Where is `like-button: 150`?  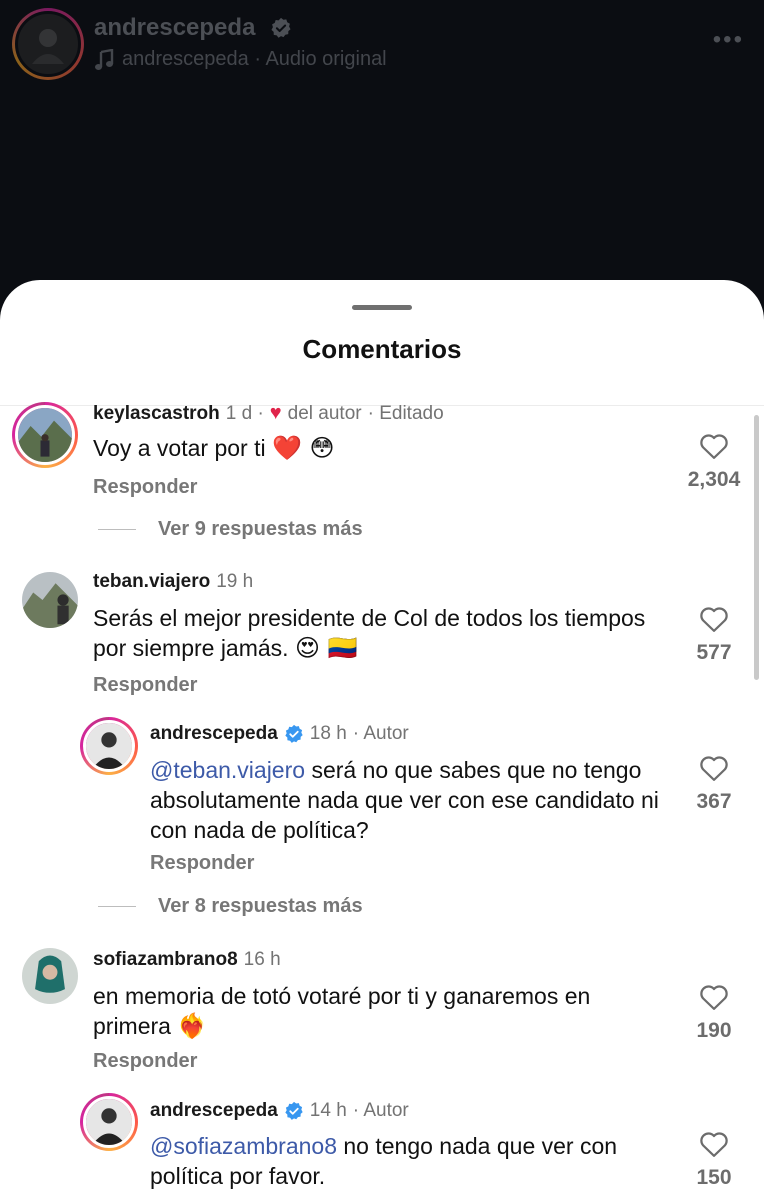 like-button: 150 is located at coordinates (714, 1160).